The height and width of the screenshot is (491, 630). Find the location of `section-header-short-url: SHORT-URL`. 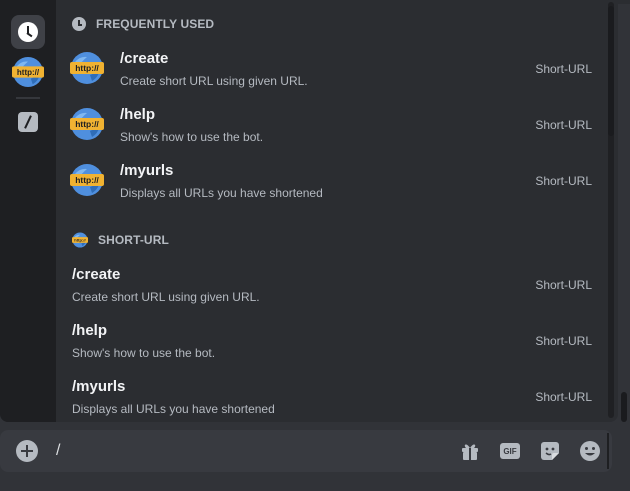

section-header-short-url: SHORT-URL is located at coordinates (120, 240).